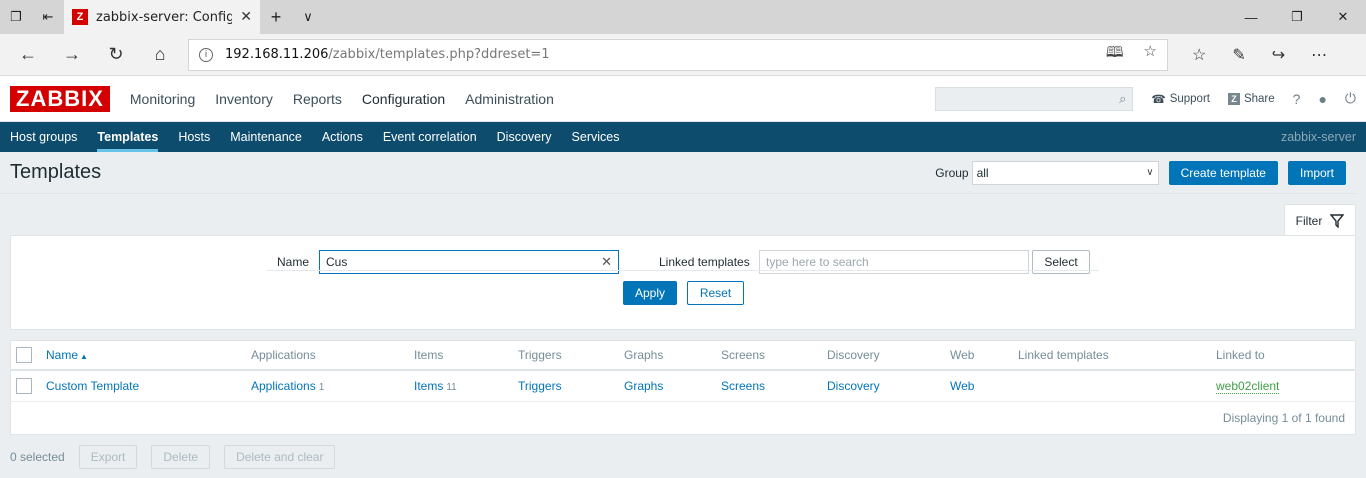 This screenshot has height=478, width=1366. What do you see at coordinates (509, 99) in the screenshot?
I see `menu-administration: Administration` at bounding box center [509, 99].